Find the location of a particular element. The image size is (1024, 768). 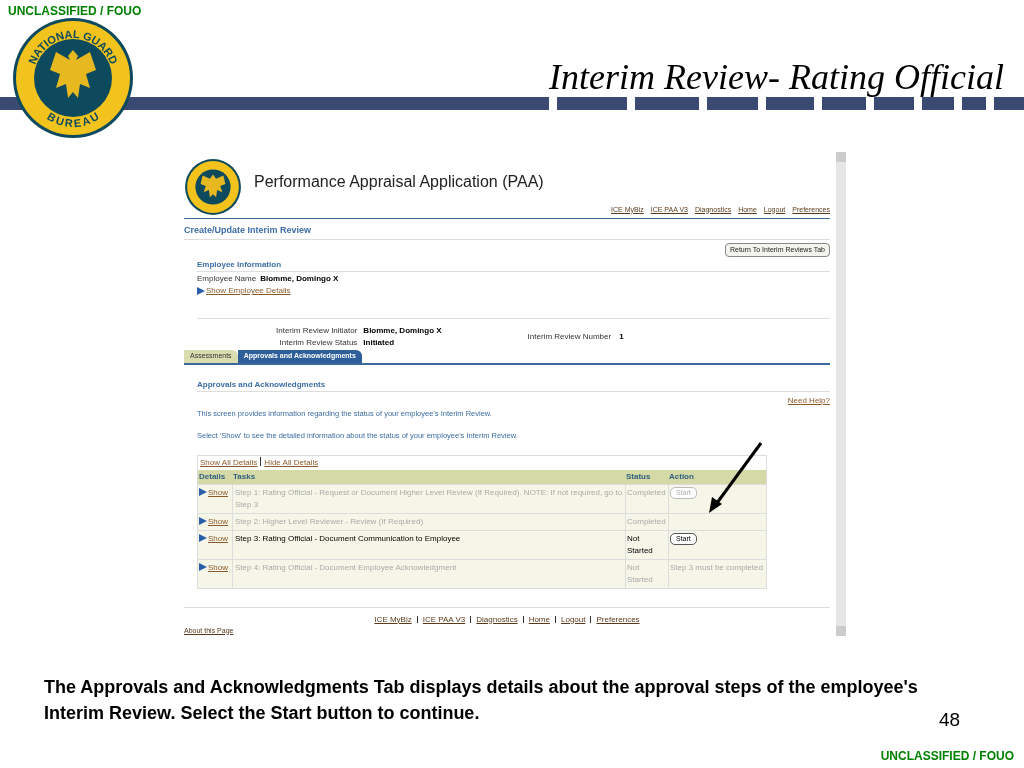

task-cell: Step 3: Rating Official - Document Communication to Employee is located at coordinates (428, 544).